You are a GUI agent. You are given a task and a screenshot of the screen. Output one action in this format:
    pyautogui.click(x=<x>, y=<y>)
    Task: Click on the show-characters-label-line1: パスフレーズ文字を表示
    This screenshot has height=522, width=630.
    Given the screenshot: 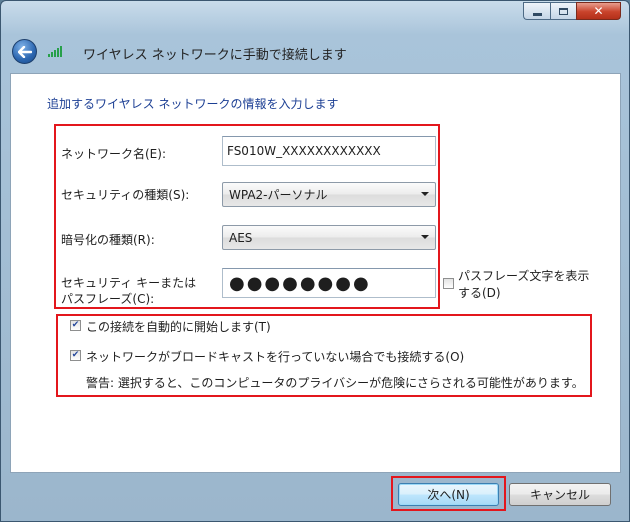 What is the action you would take?
    pyautogui.click(x=524, y=276)
    